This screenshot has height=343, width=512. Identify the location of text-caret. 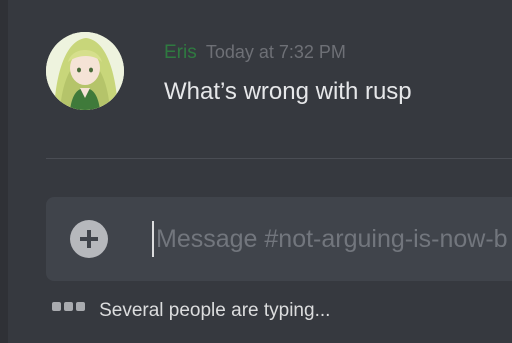
(153, 239).